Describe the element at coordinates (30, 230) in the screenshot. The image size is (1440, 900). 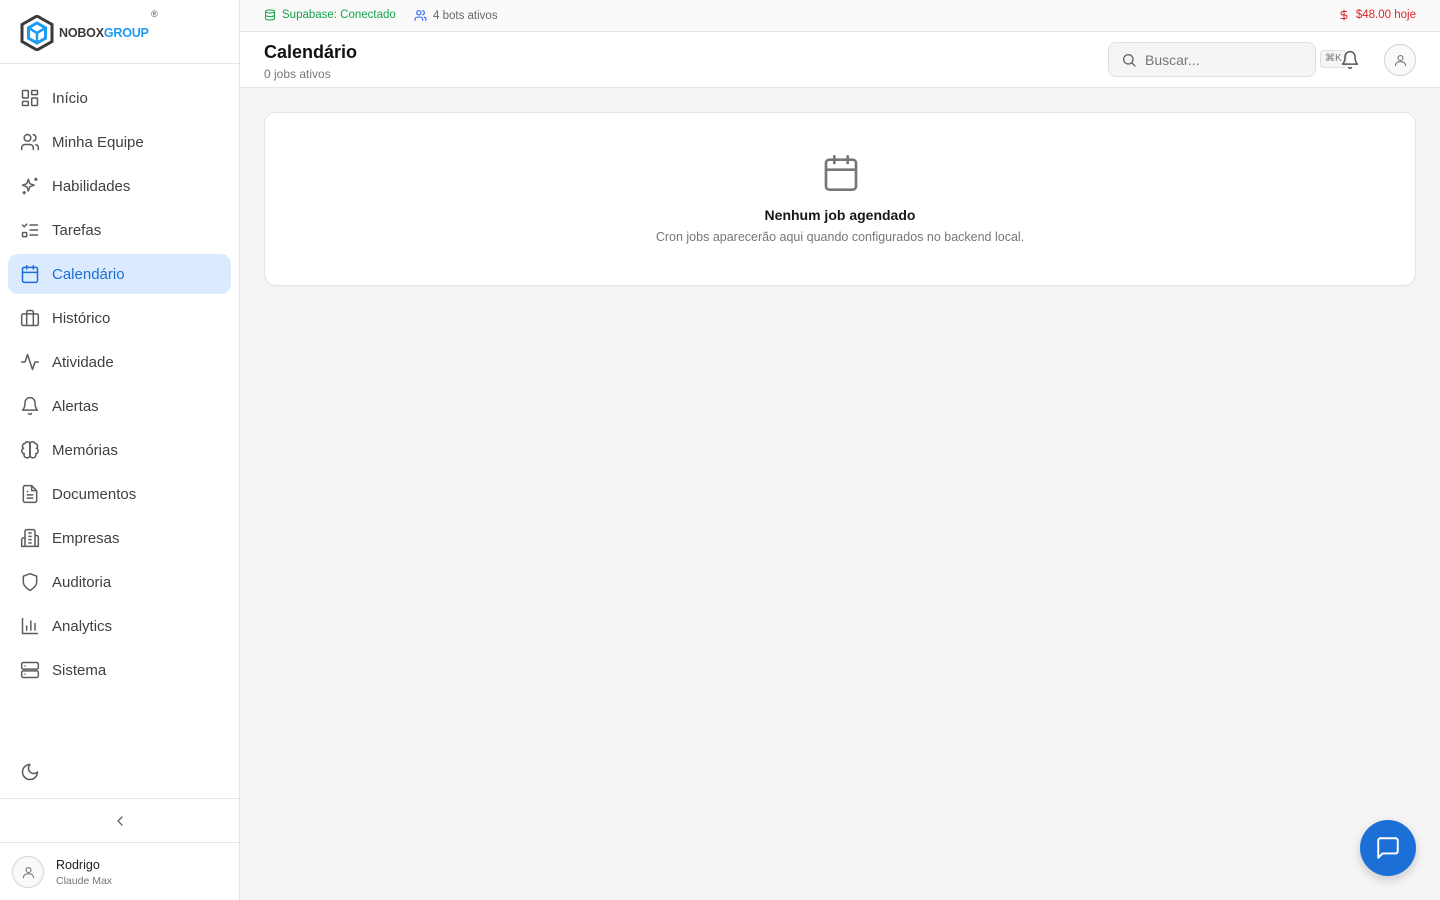
I see `list-checks-icon` at that location.